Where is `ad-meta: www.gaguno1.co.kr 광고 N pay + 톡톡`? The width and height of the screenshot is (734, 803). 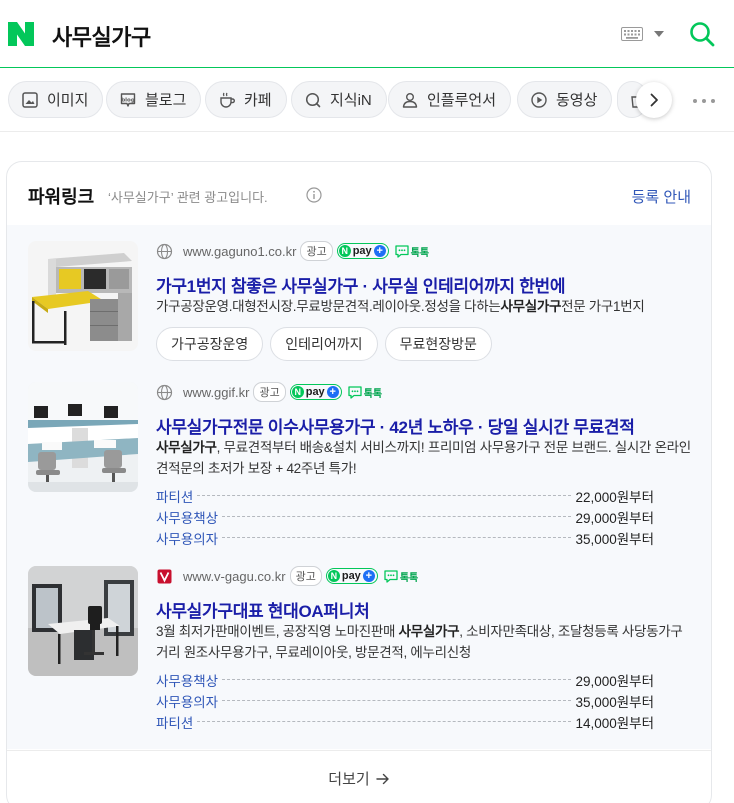 ad-meta: www.gaguno1.co.kr 광고 N pay + 톡톡 is located at coordinates (292, 251).